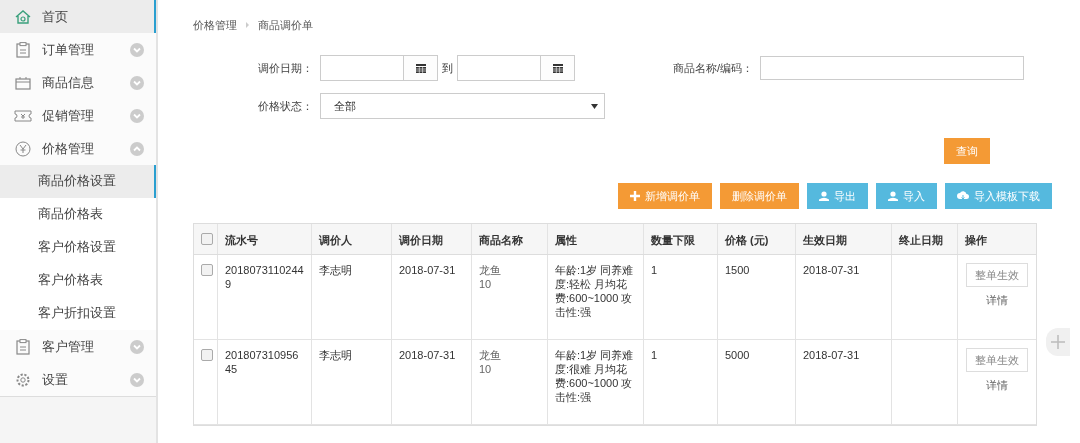 This screenshot has height=443, width=1080. Describe the element at coordinates (68, 115) in the screenshot. I see `nav-label: 促销管理` at that location.